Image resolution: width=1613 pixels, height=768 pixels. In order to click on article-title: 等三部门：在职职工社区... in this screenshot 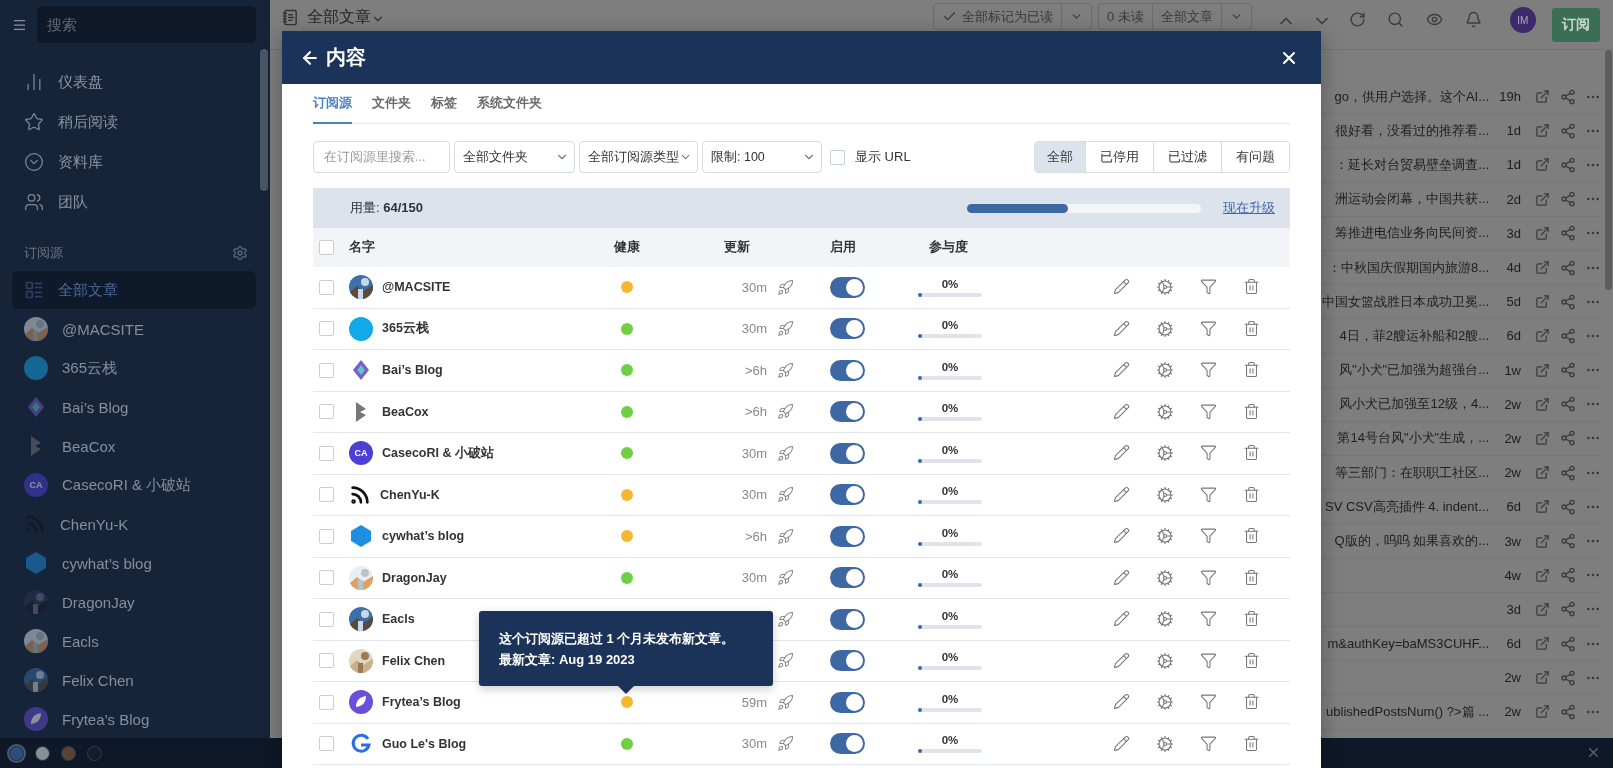, I will do `click(1412, 472)`.